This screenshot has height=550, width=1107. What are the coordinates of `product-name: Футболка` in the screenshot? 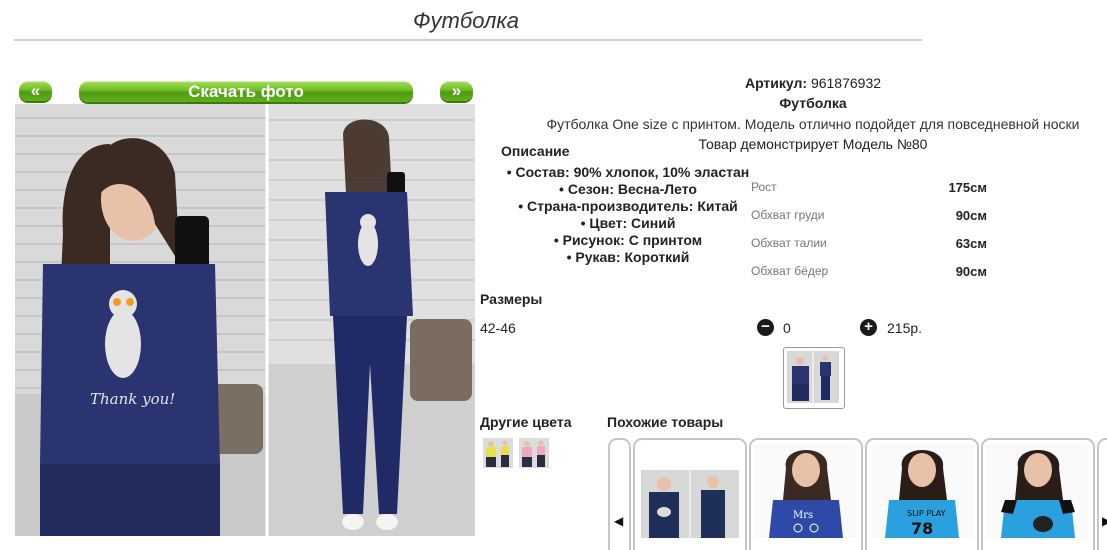 It's located at (813, 103).